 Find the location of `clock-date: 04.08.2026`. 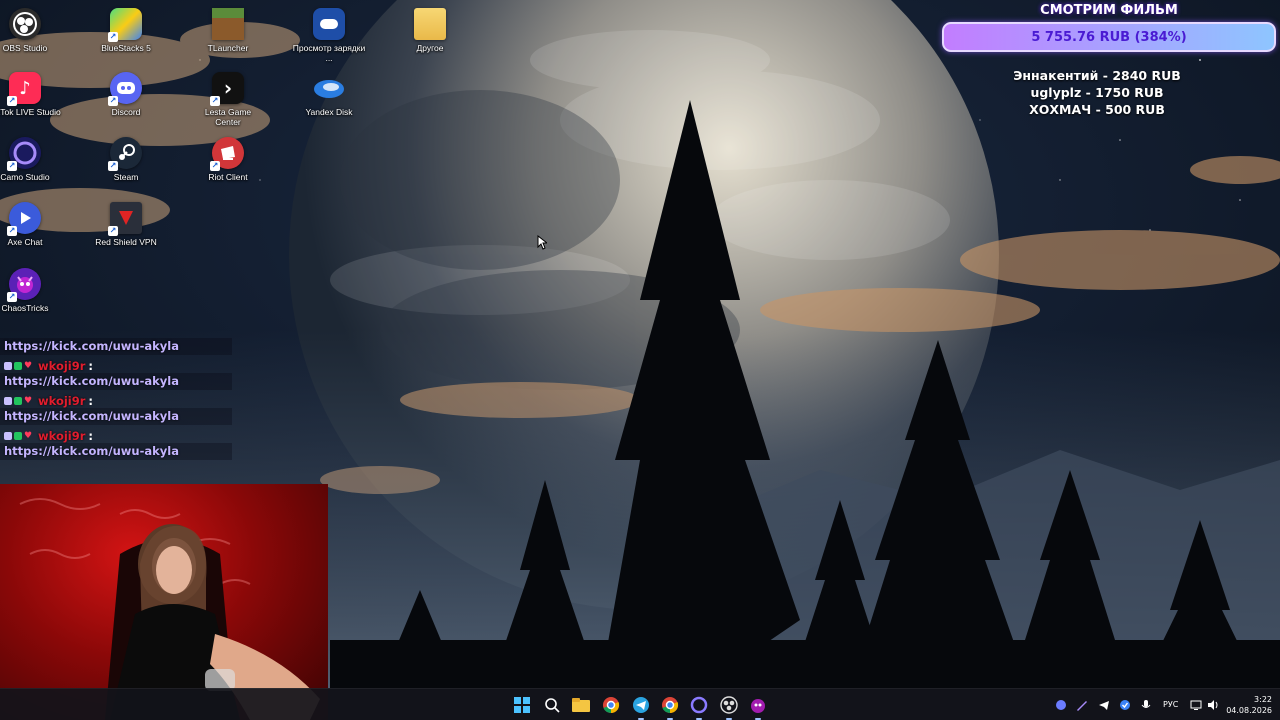

clock-date: 04.08.2026 is located at coordinates (1249, 710).